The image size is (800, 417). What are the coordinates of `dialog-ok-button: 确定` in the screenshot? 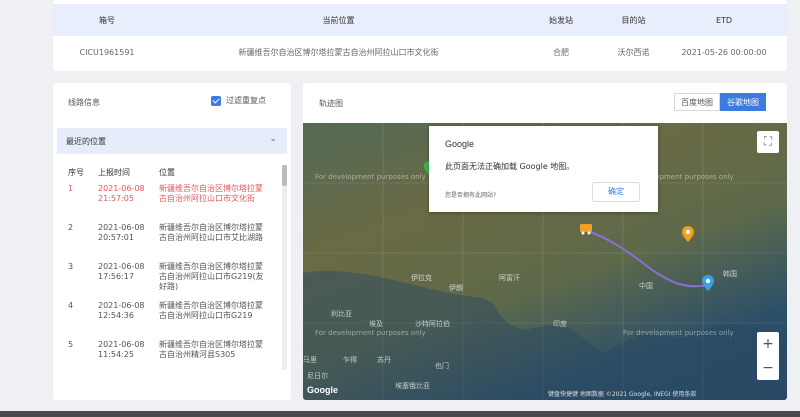 It's located at (616, 192).